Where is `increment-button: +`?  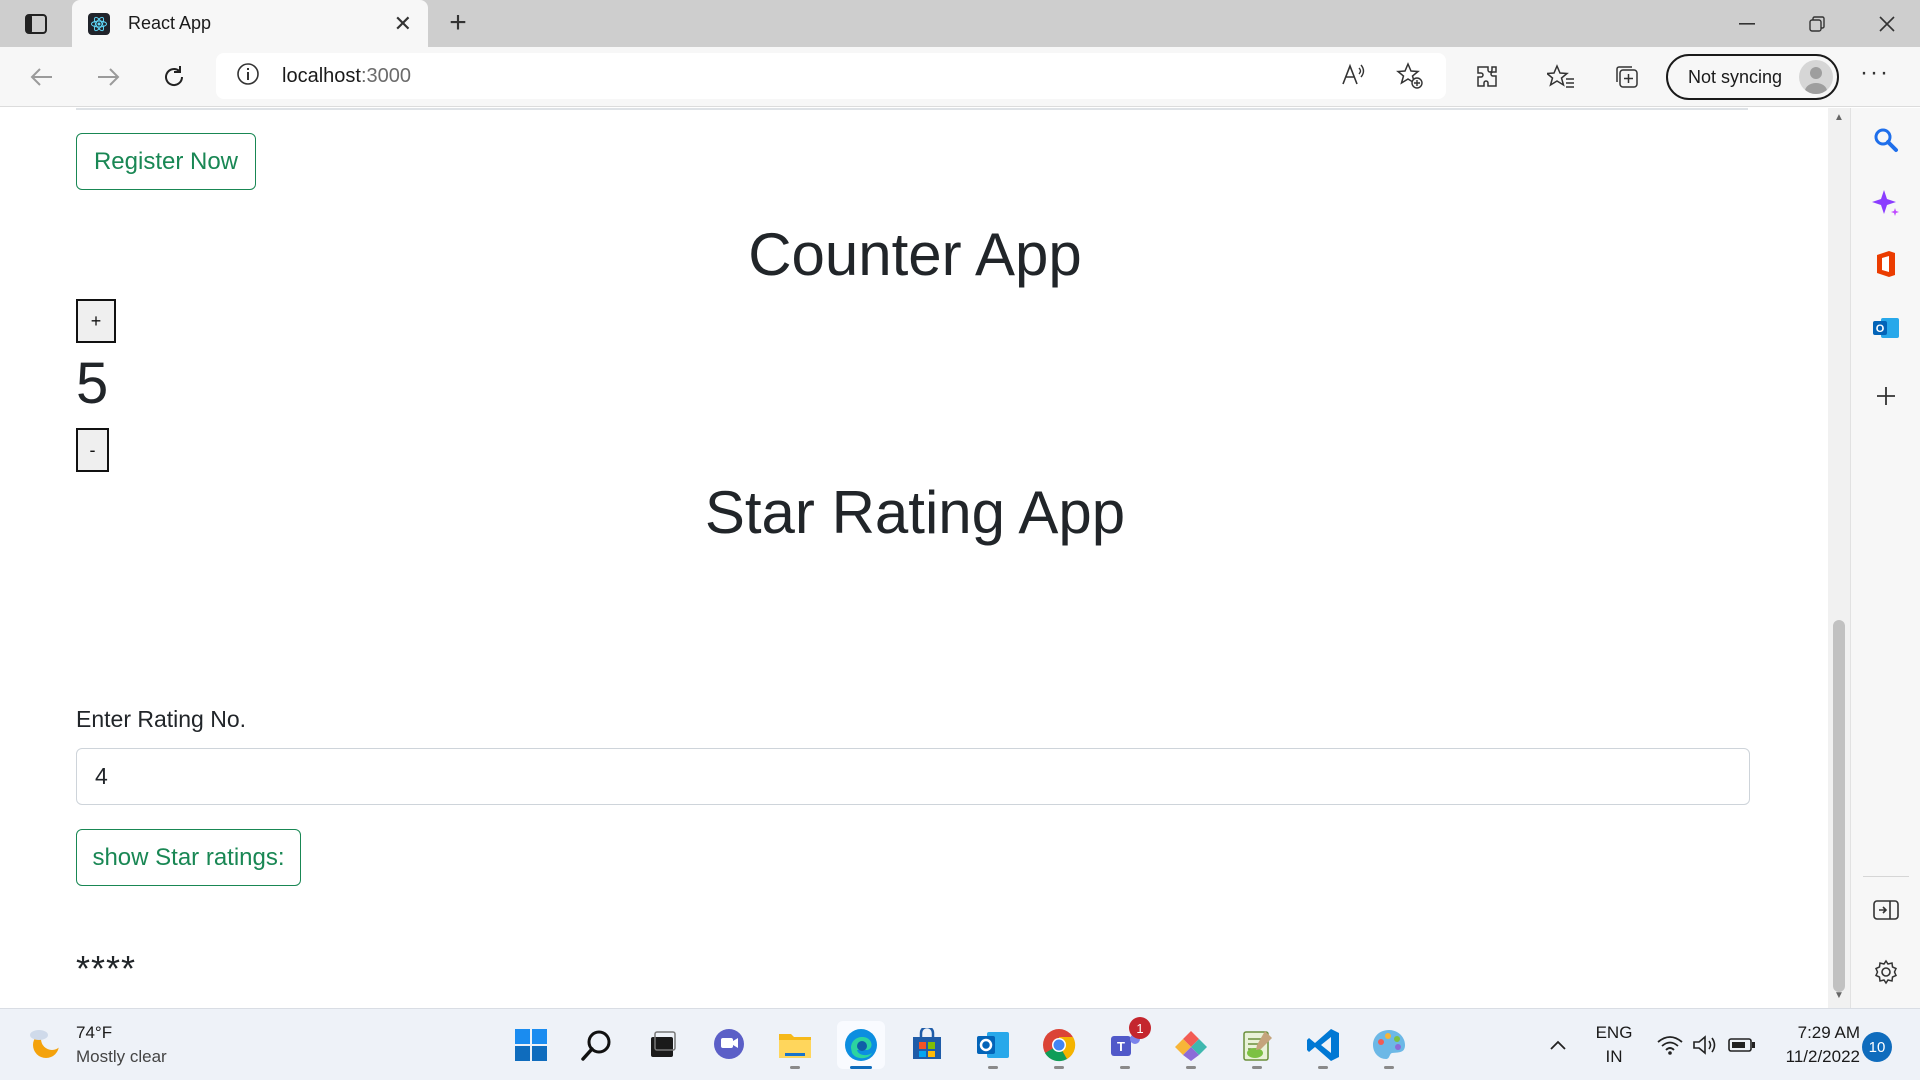 increment-button: + is located at coordinates (96, 321).